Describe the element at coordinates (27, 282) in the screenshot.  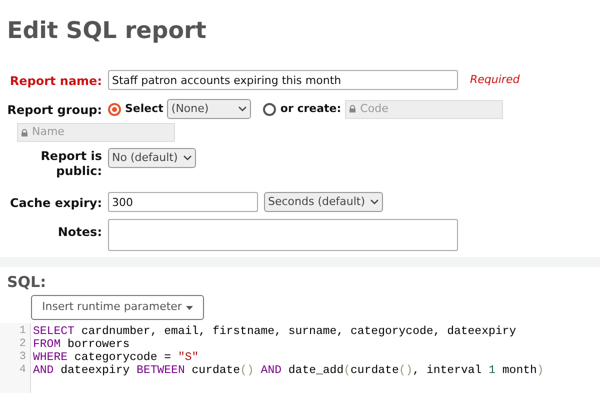
I see `sql-heading: SQL:` at that location.